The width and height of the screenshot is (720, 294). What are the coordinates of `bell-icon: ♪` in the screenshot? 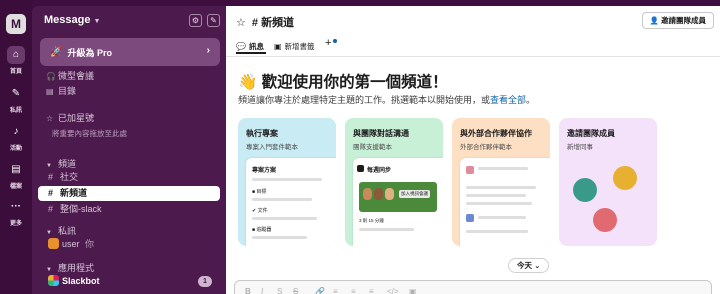 It's located at (16, 131).